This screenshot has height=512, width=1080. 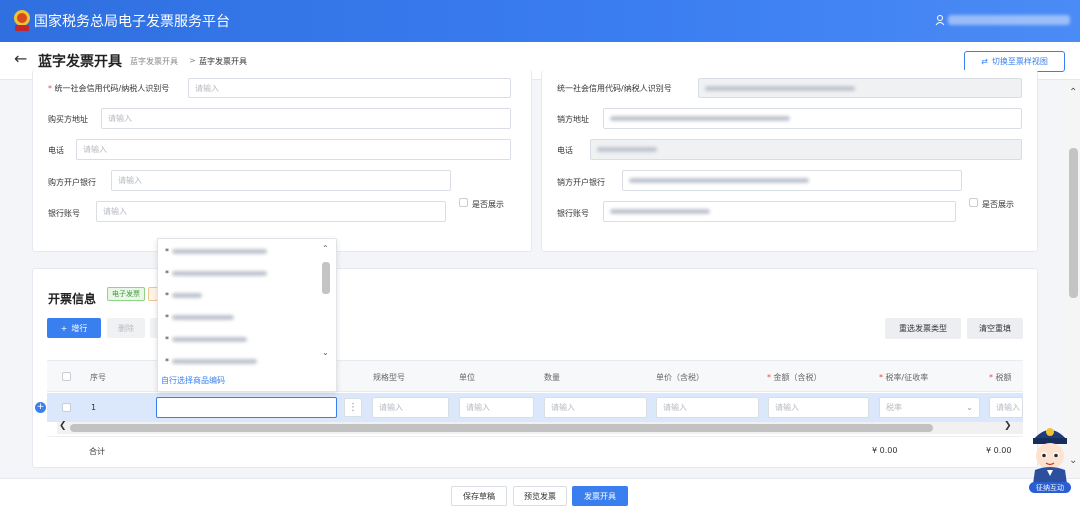 What do you see at coordinates (463, 202) in the screenshot?
I see `buyer-show-checkbox` at bounding box center [463, 202].